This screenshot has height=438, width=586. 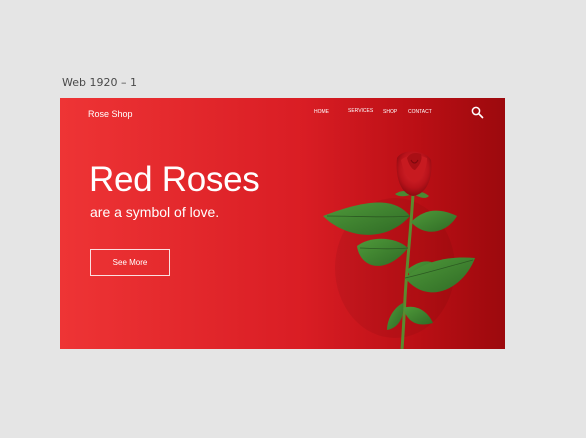 I want to click on brand-logo: Rose Shop, so click(x=110, y=114).